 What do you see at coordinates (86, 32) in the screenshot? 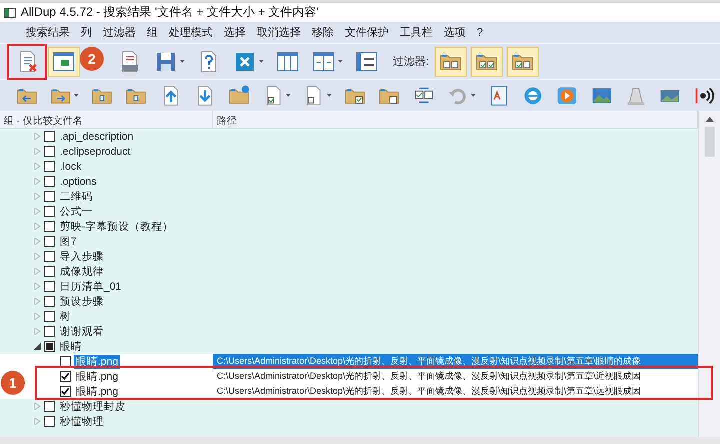
I see `menu-item: 列` at bounding box center [86, 32].